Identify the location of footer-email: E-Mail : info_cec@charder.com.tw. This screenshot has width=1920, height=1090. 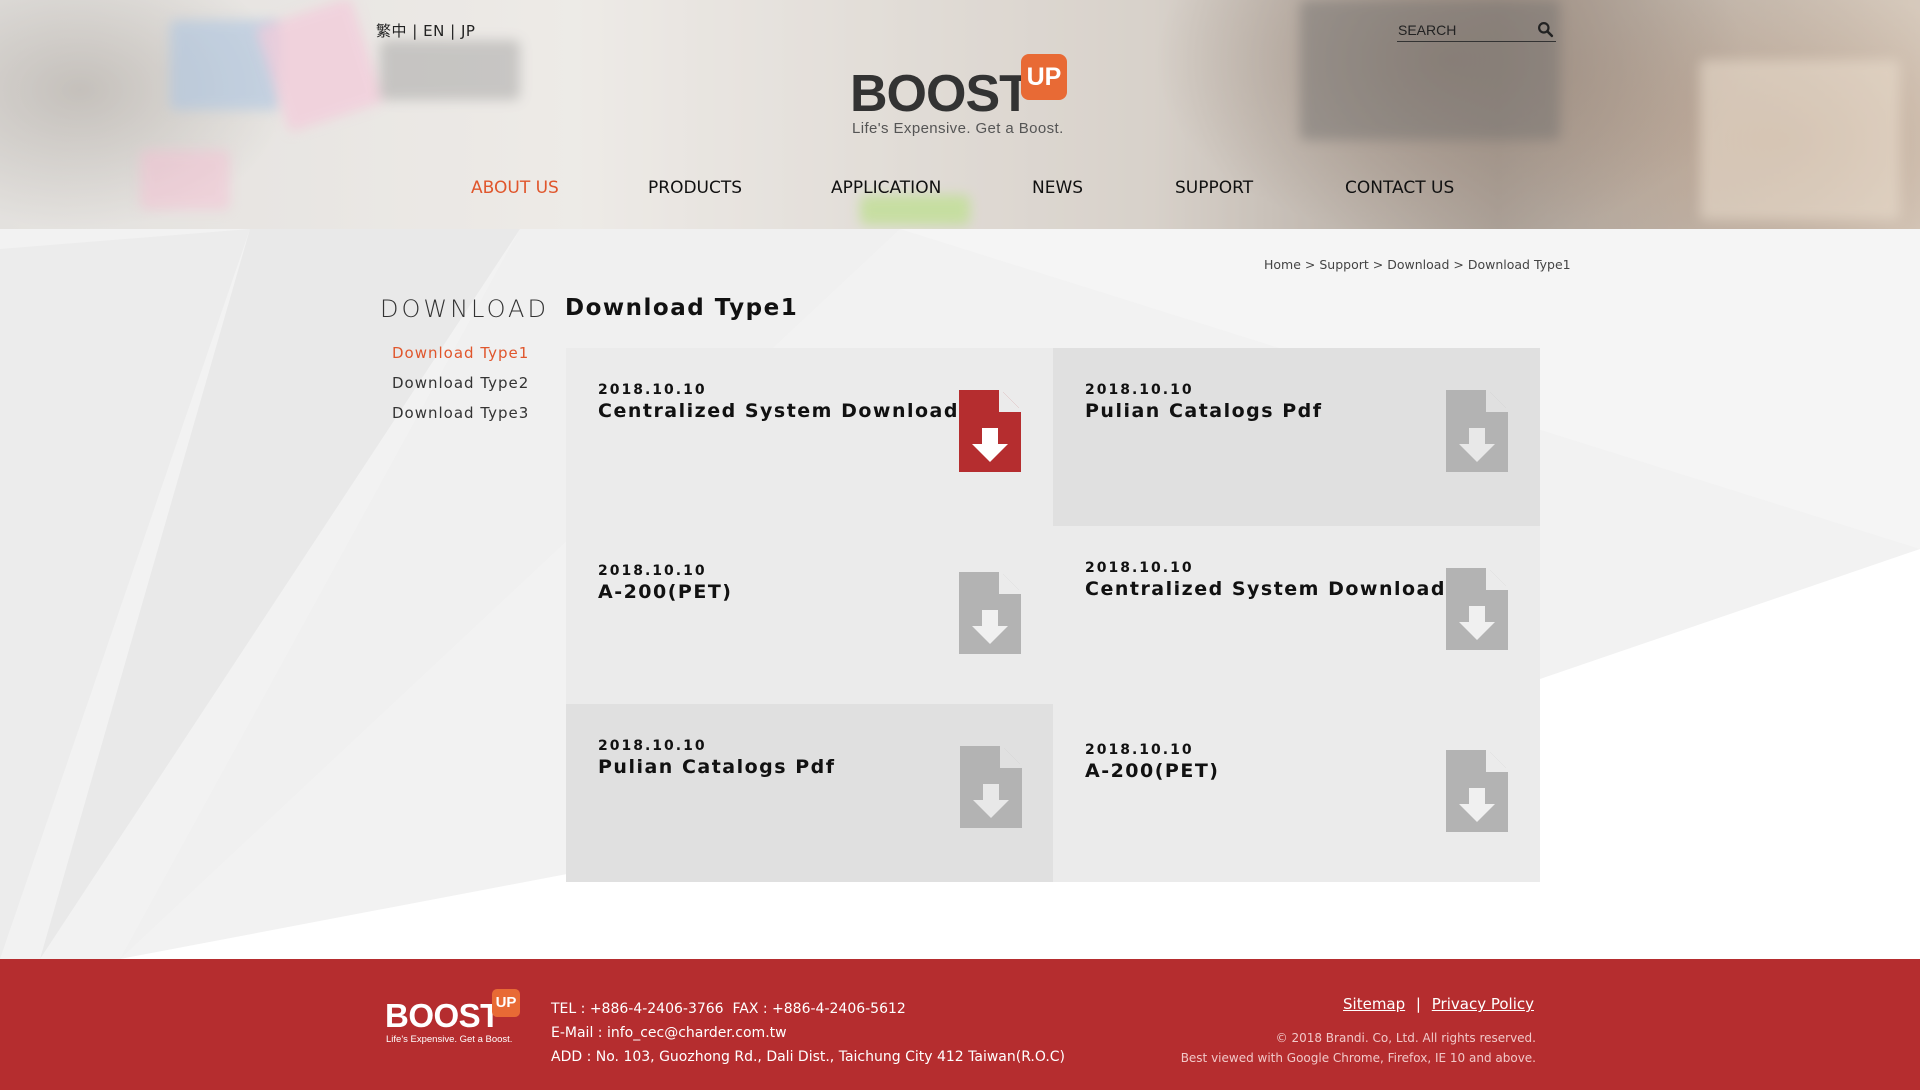
(669, 1033).